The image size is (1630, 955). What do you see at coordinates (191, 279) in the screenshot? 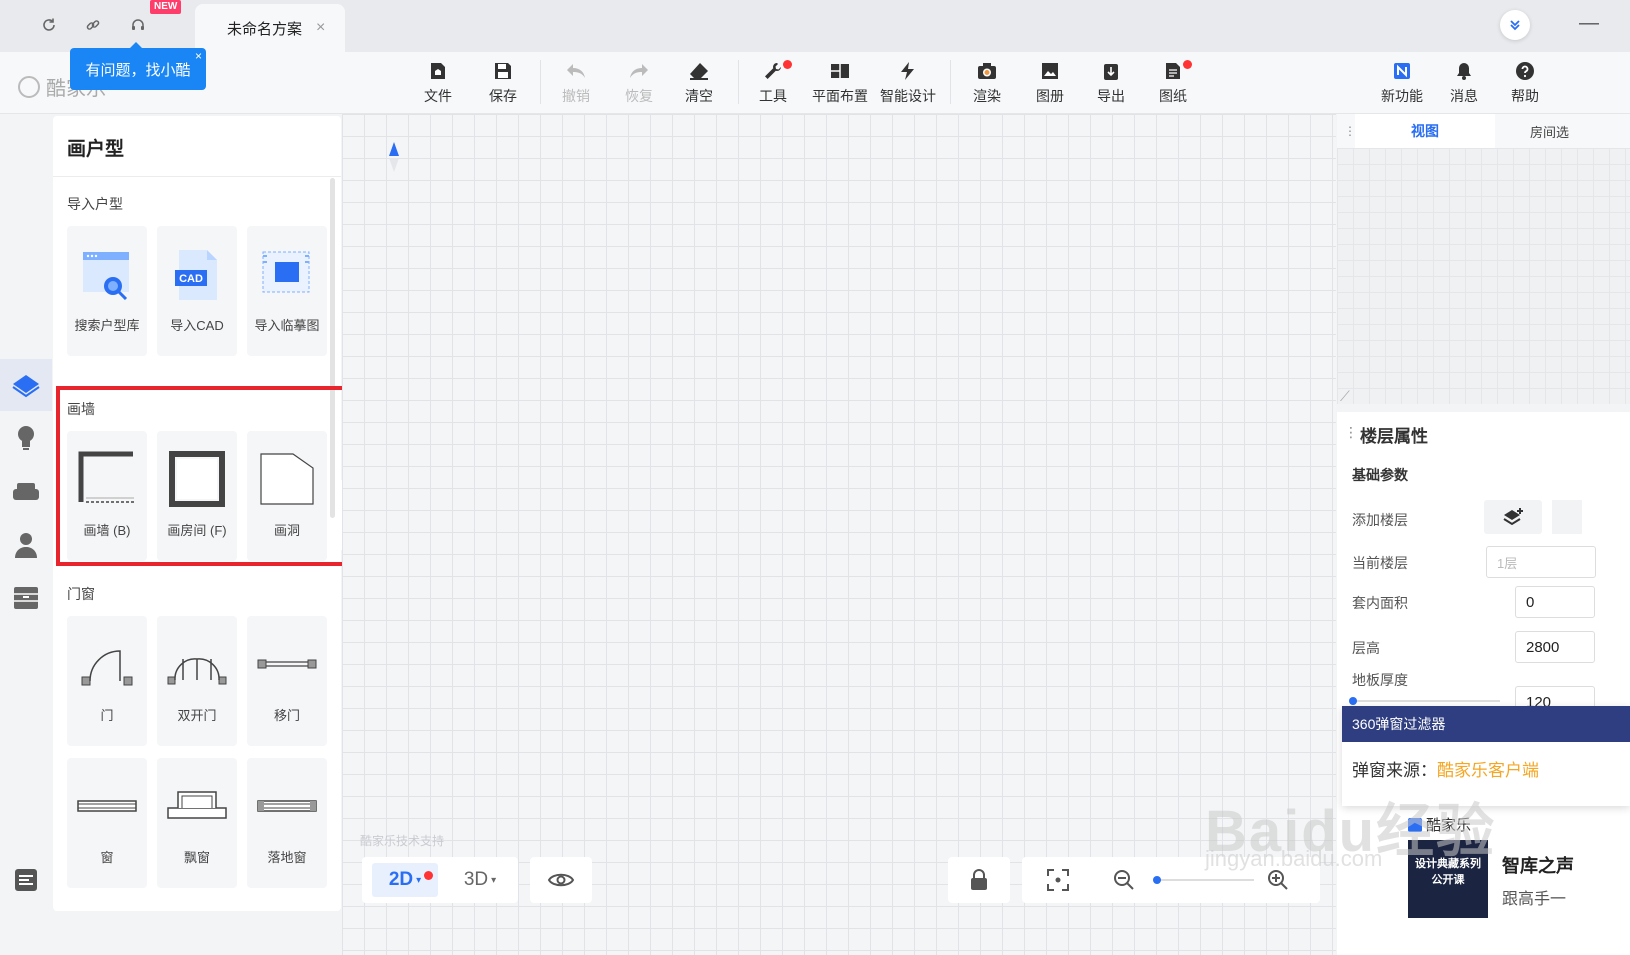
I see `cad-badge-text: CAD` at bounding box center [191, 279].